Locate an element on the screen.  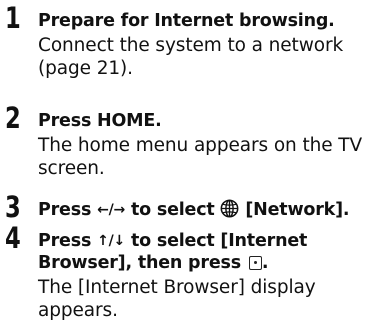
step-title-text: . is located at coordinates (265, 263).